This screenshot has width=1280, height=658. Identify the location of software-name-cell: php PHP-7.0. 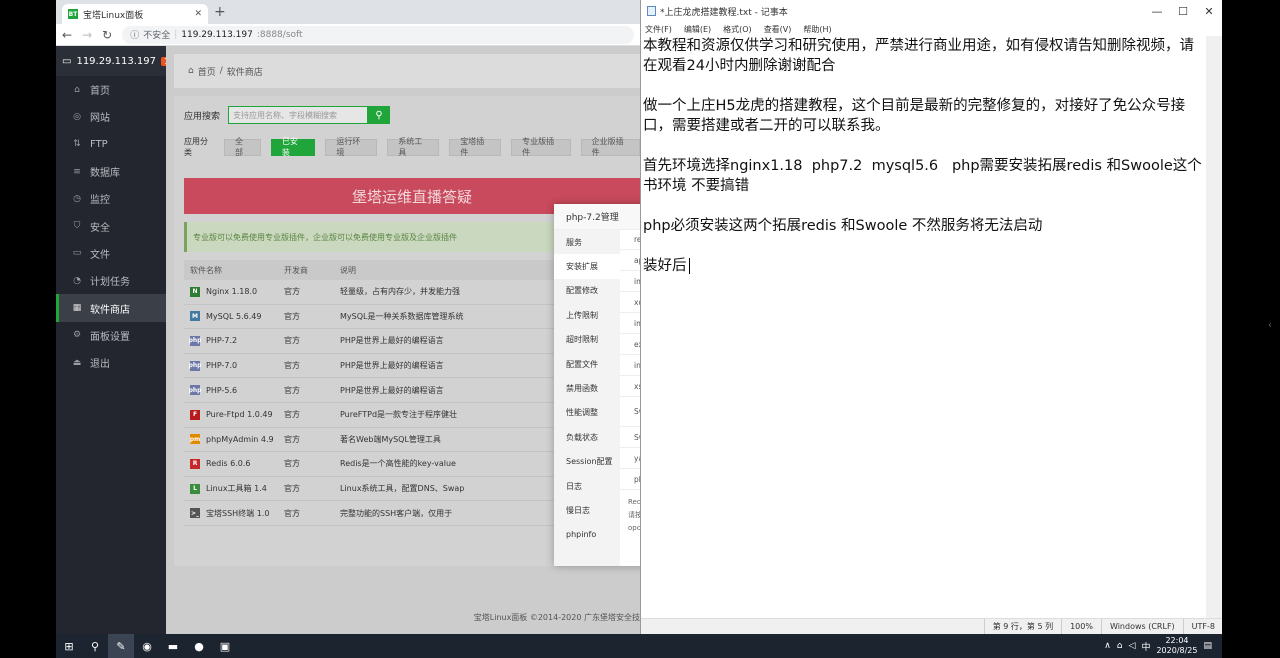
(234, 365).